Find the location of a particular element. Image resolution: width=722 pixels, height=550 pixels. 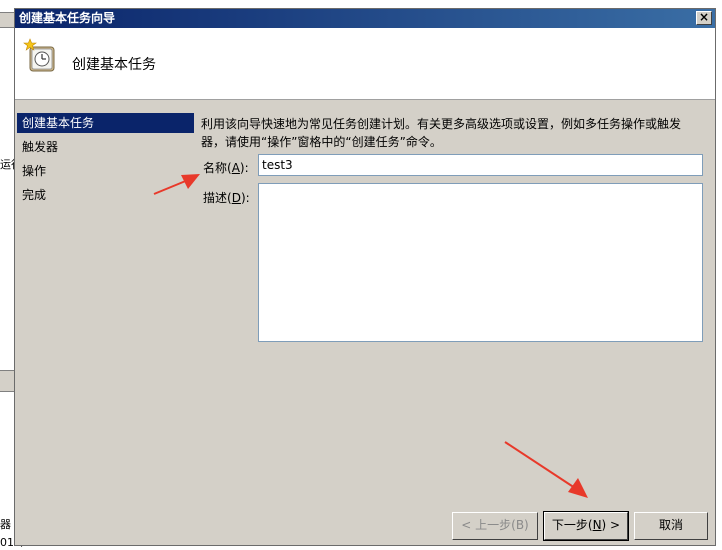

arrow-to-next-button is located at coordinates (546, 469).